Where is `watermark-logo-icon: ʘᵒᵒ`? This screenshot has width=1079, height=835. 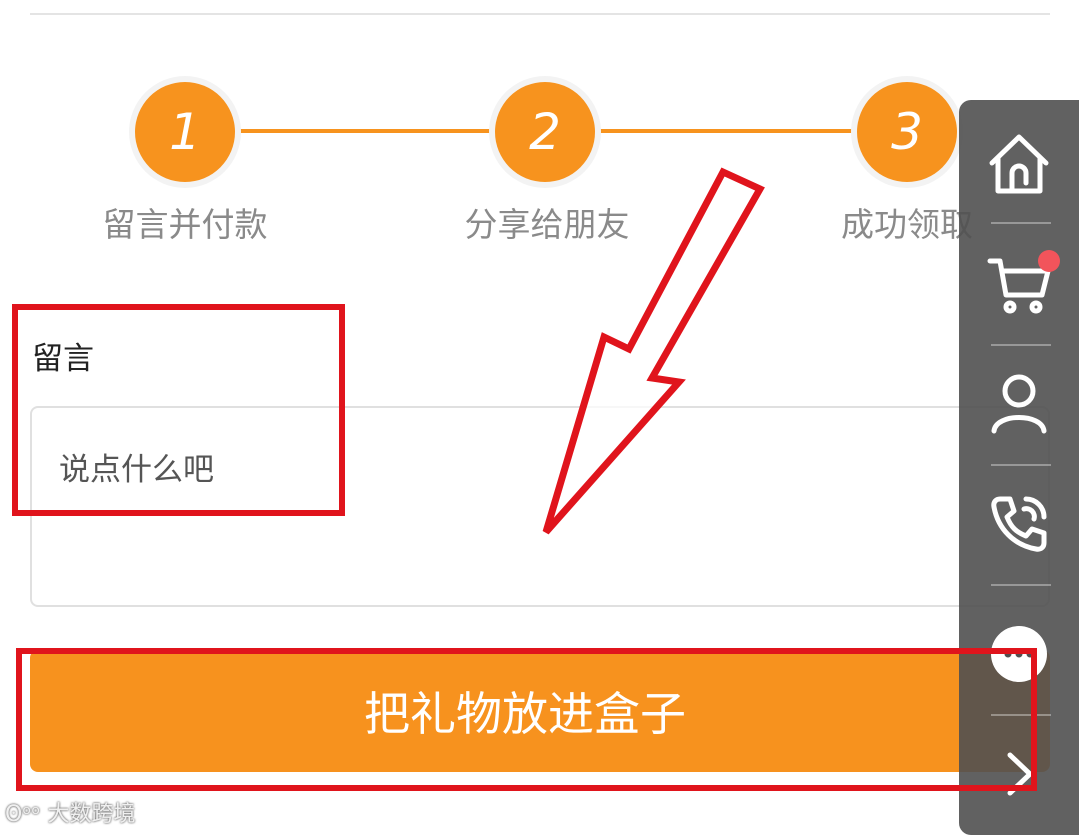 watermark-logo-icon: ʘᵒᵒ is located at coordinates (26, 814).